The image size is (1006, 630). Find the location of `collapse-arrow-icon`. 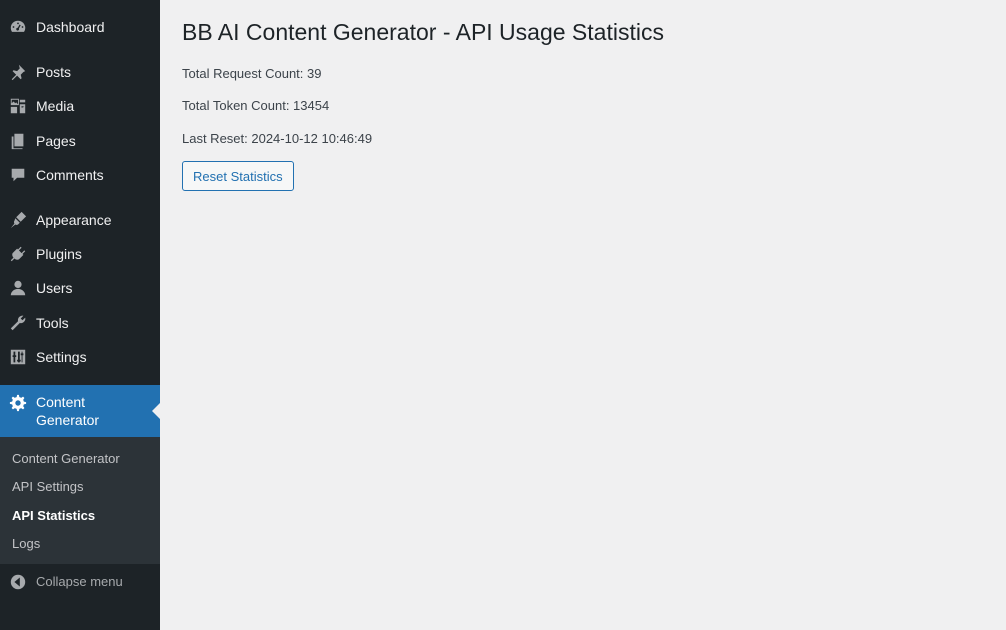

collapse-arrow-icon is located at coordinates (18, 582).